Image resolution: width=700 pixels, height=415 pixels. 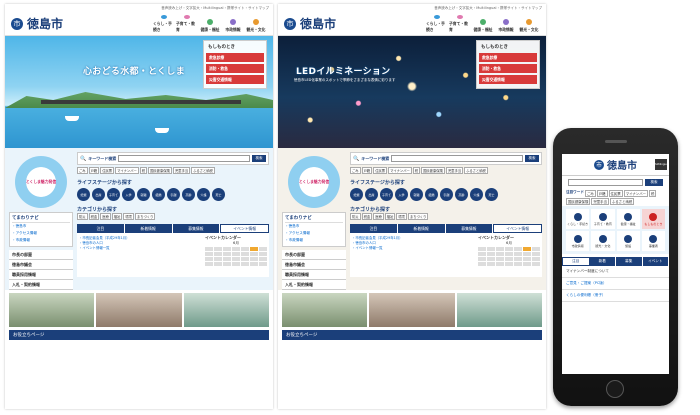 I want to click on side-nav-item: 徳島市議会, so click(x=314, y=265).